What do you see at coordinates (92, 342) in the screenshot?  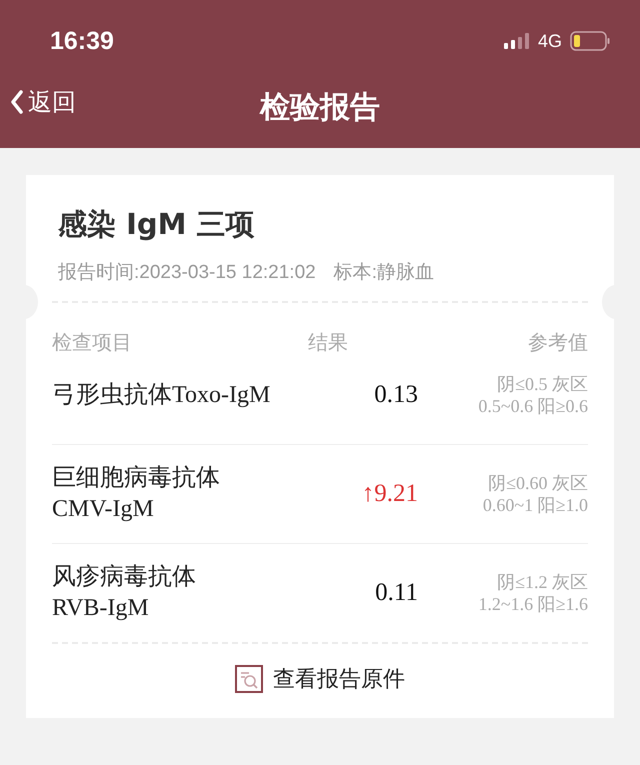 I see `column-header: 检查项目` at bounding box center [92, 342].